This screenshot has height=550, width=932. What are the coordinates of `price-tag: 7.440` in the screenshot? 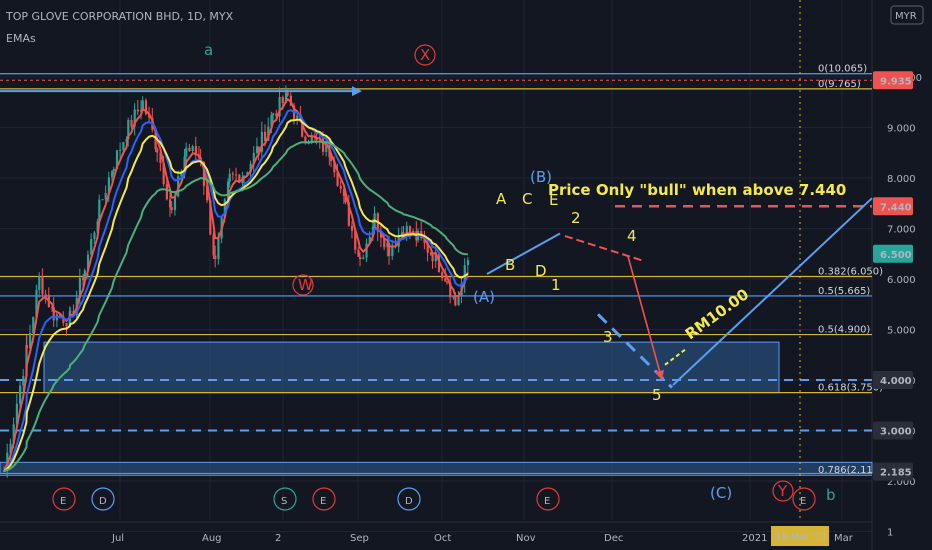 It's located at (896, 207).